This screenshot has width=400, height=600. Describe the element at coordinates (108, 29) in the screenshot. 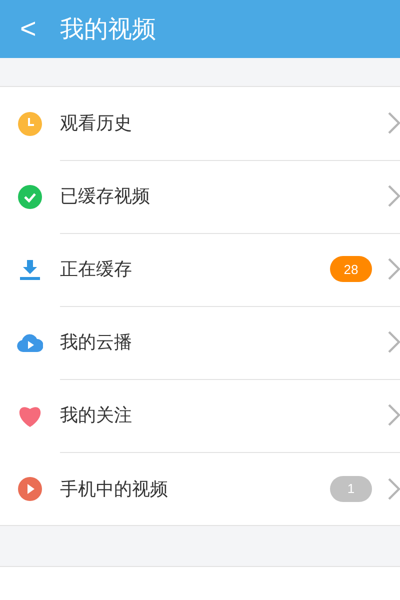

I see `page-title: 我的视频` at that location.